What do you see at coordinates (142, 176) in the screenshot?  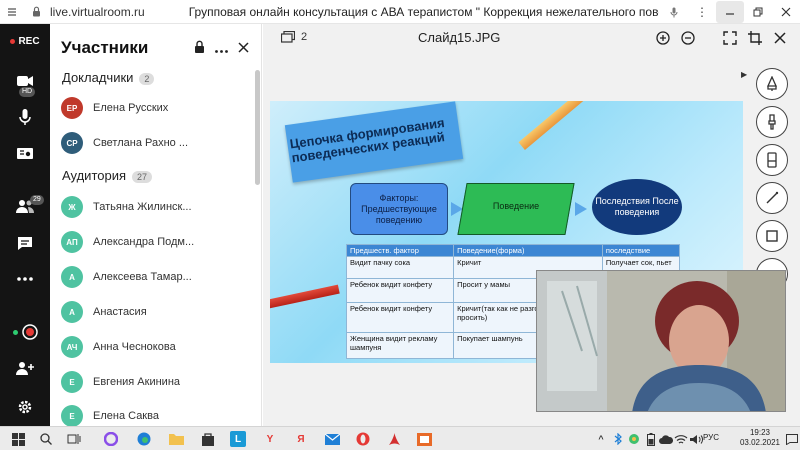 I see `audience-count: 27` at bounding box center [142, 176].